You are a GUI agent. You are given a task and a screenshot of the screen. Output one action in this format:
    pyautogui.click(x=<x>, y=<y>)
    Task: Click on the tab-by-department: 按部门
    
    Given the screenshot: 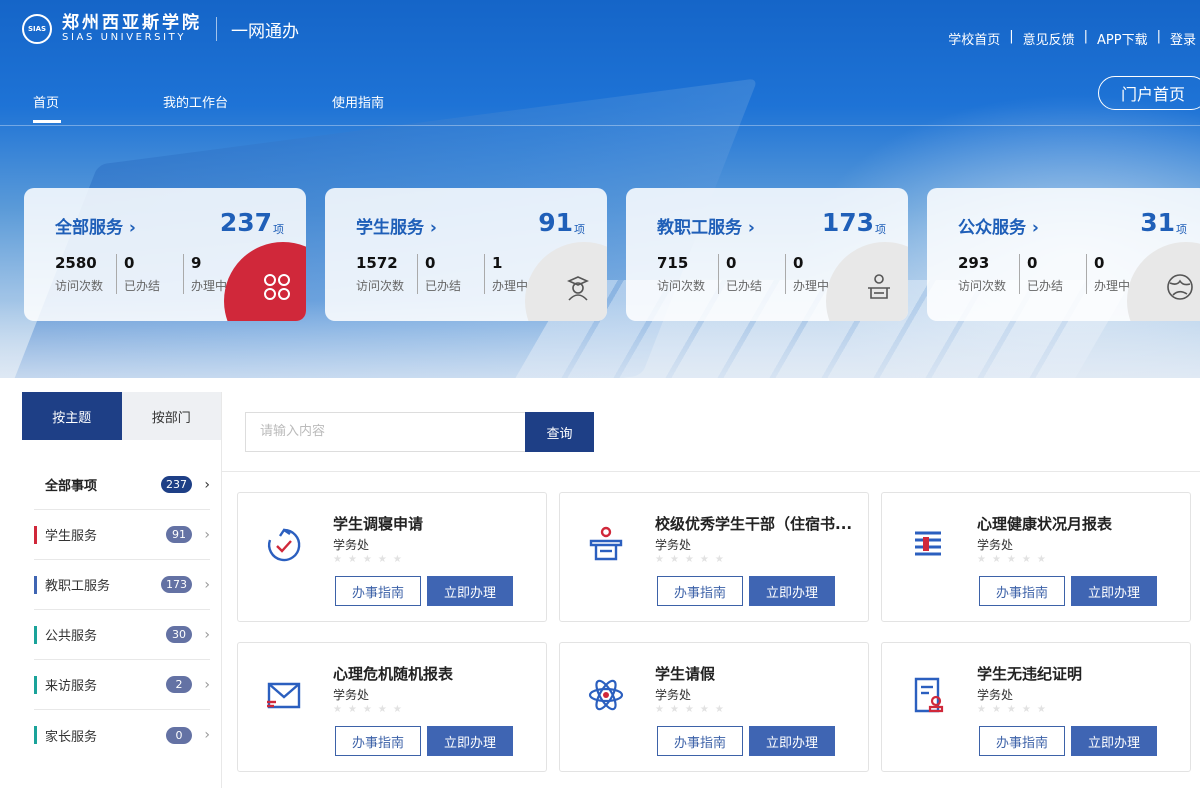 What is the action you would take?
    pyautogui.click(x=171, y=416)
    